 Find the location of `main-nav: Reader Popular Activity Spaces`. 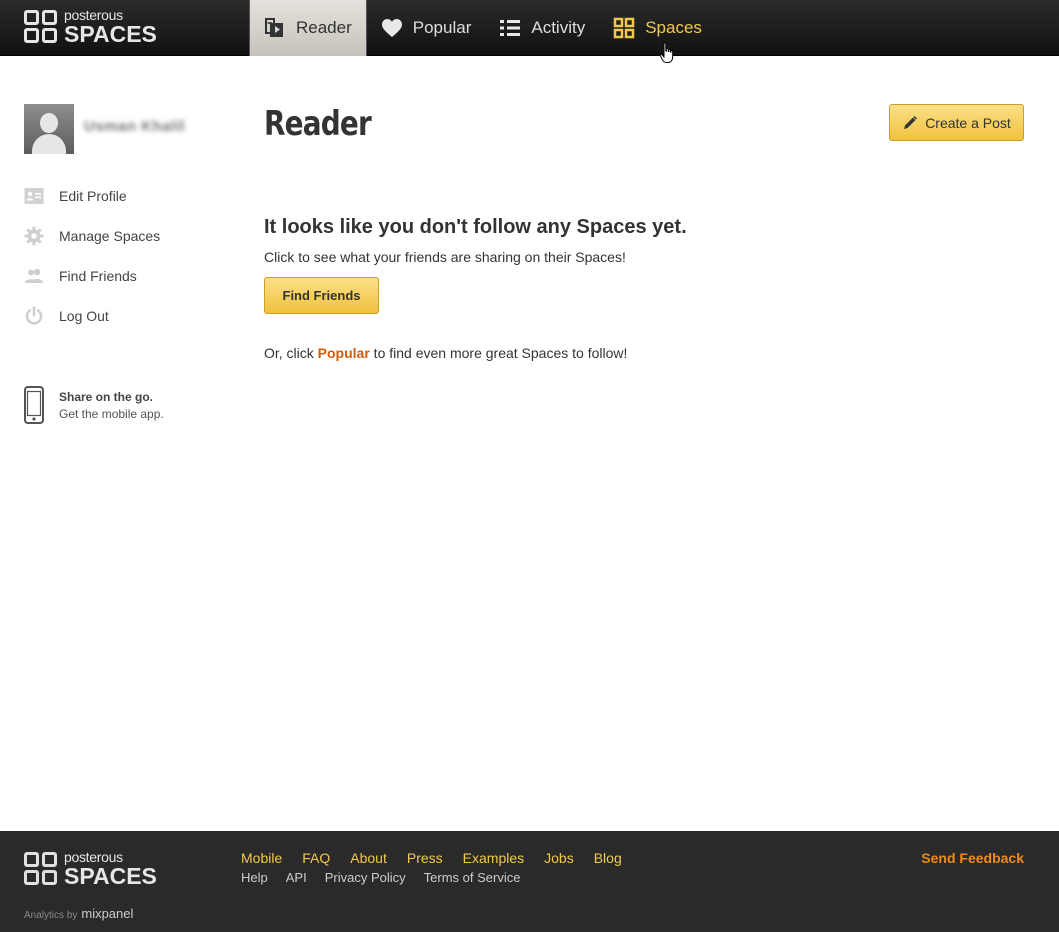

main-nav: Reader Popular Activity Spaces is located at coordinates (482, 28).